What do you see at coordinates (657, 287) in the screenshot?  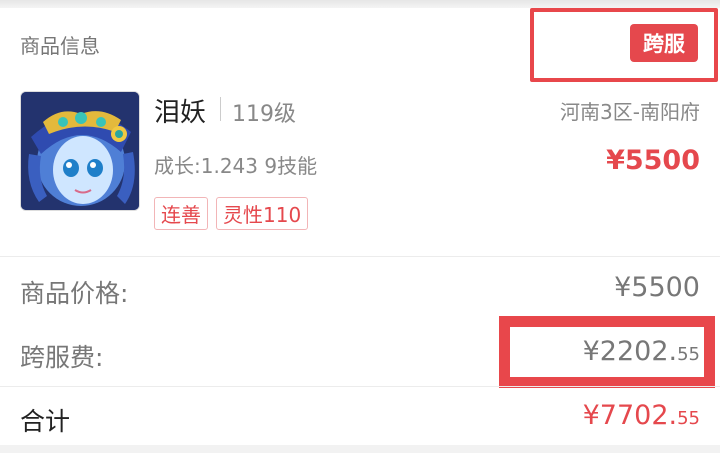 I see `goods-price-value: ¥5500` at bounding box center [657, 287].